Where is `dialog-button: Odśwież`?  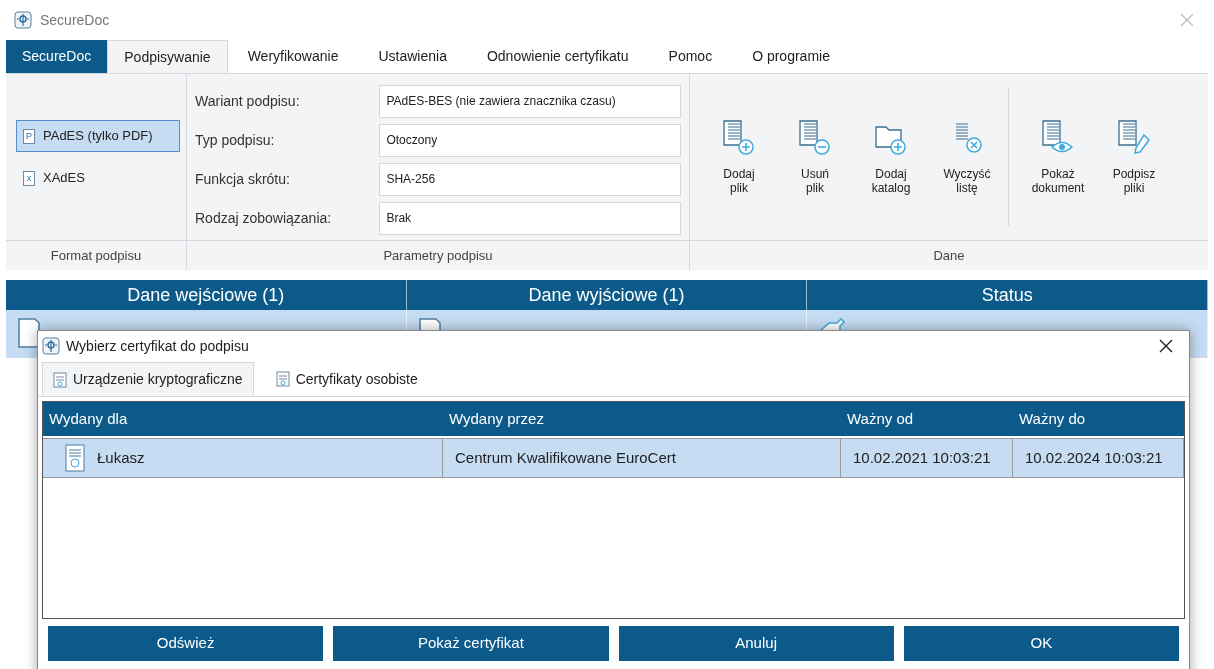 dialog-button: Odśwież is located at coordinates (186, 643).